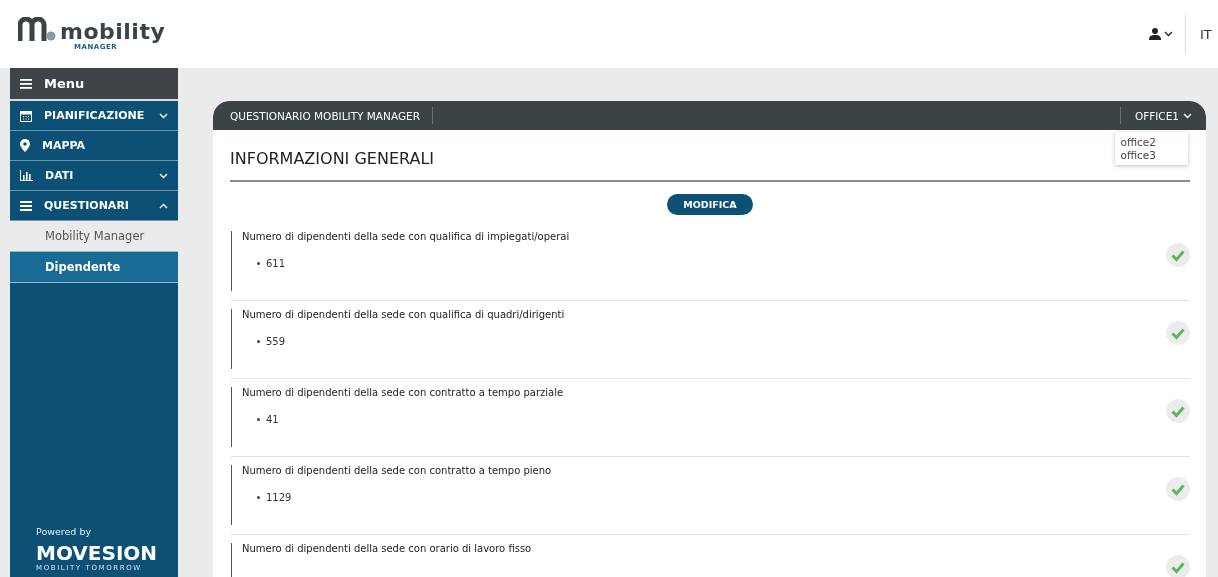  Describe the element at coordinates (94, 267) in the screenshot. I see `sidebar-subitem: Dipendente` at that location.